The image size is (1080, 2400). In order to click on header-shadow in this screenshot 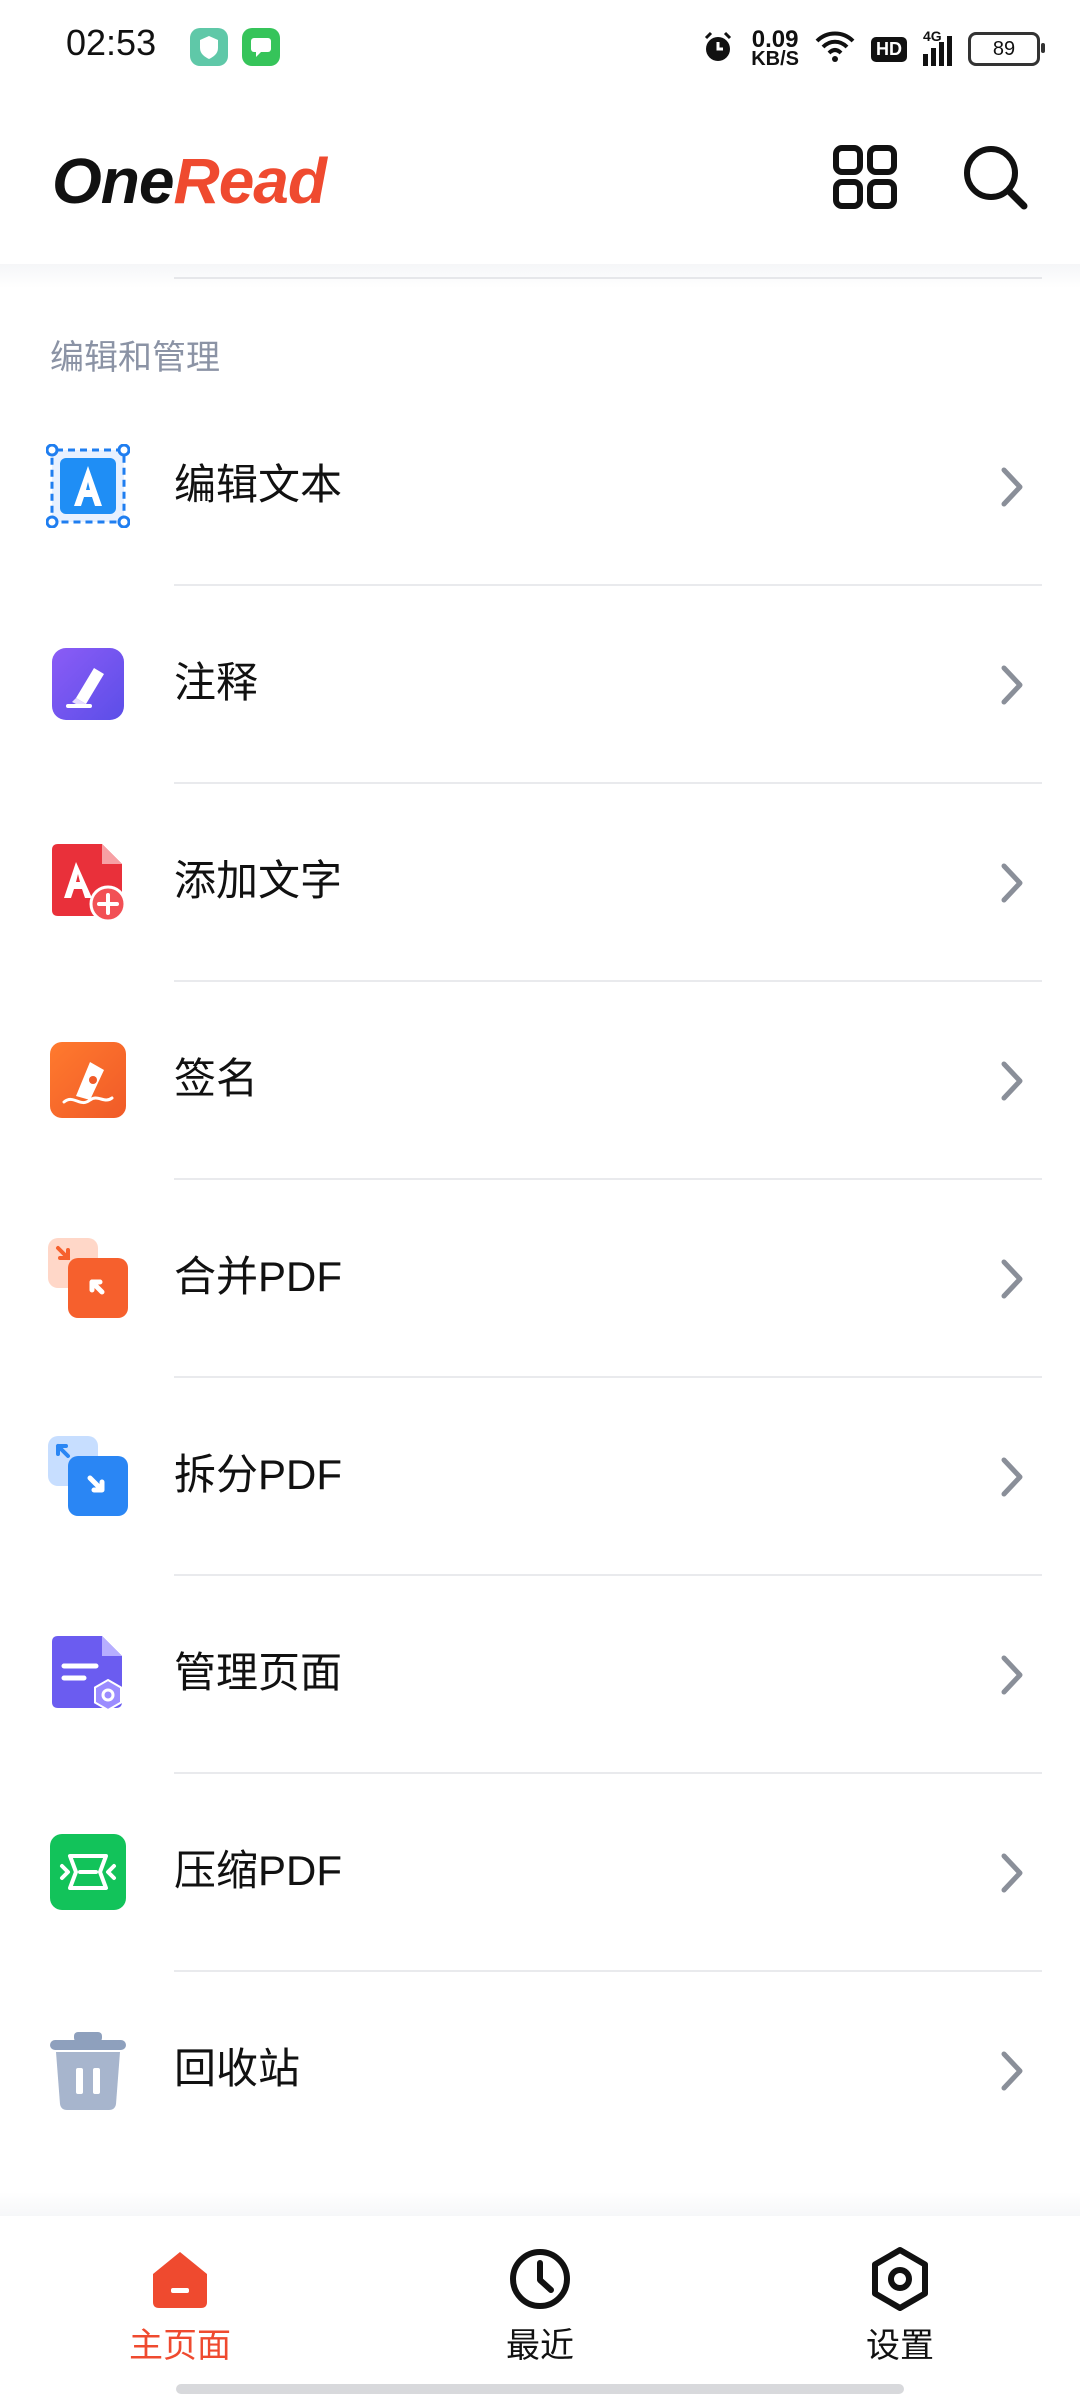, I will do `click(540, 276)`.